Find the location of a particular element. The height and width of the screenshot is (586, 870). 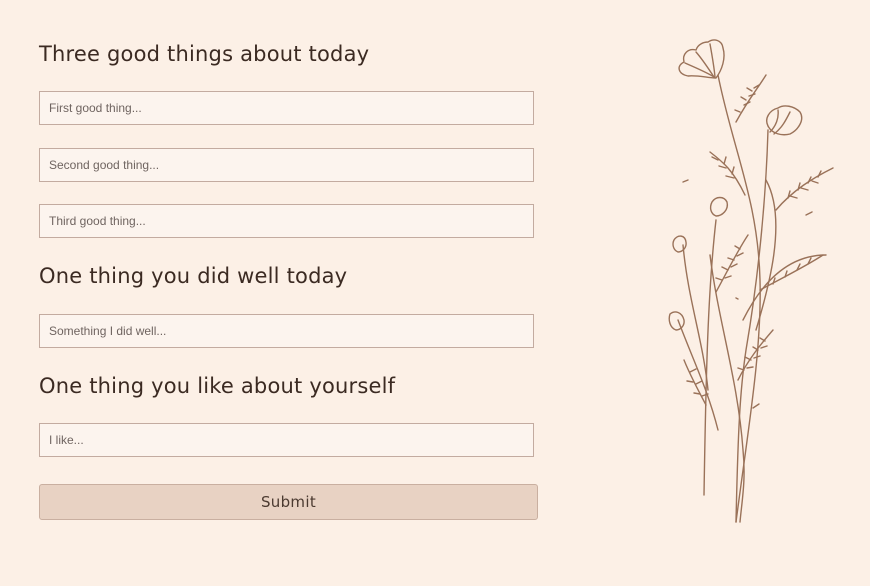

like-yourself-input is located at coordinates (286, 440).